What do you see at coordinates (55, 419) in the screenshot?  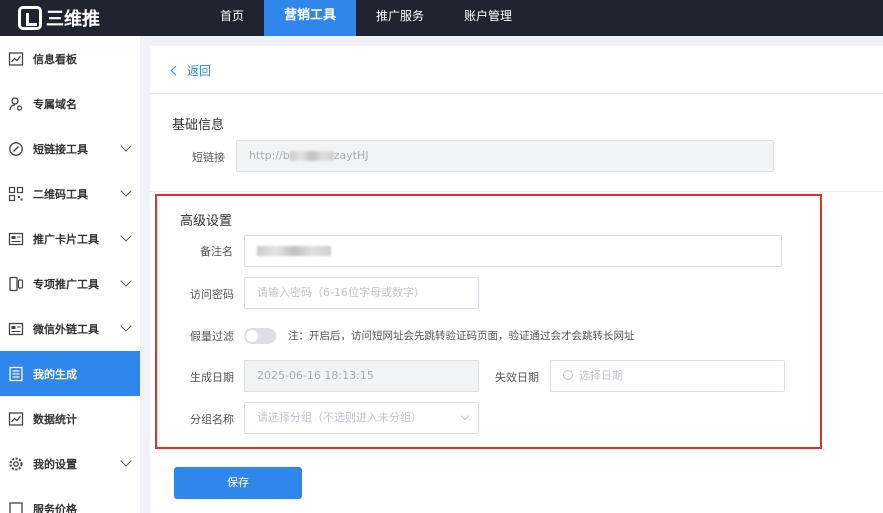 I see `sidebar-item-label: 数据统计` at bounding box center [55, 419].